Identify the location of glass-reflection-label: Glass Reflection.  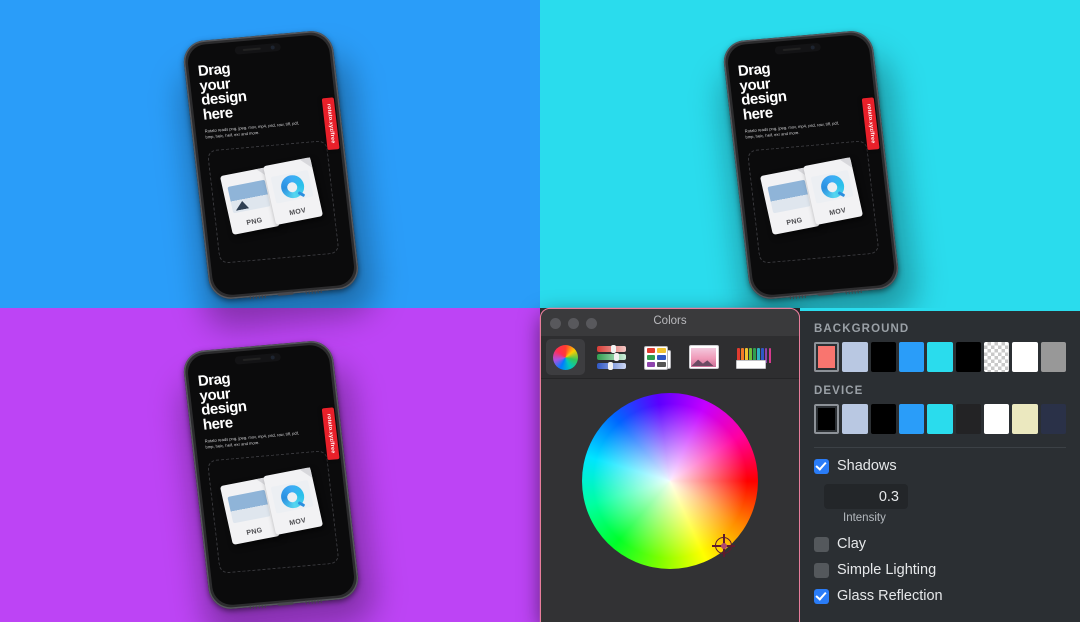
(890, 596).